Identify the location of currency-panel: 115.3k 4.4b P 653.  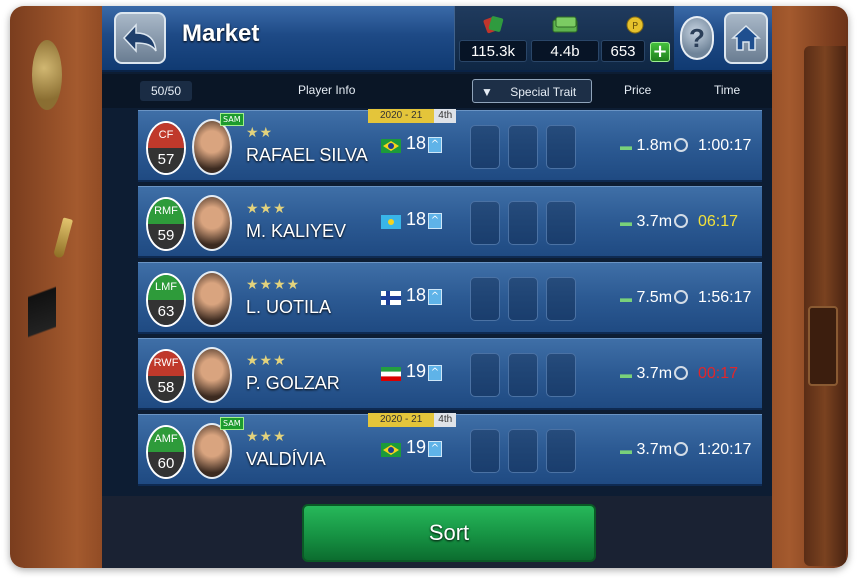
(564, 38).